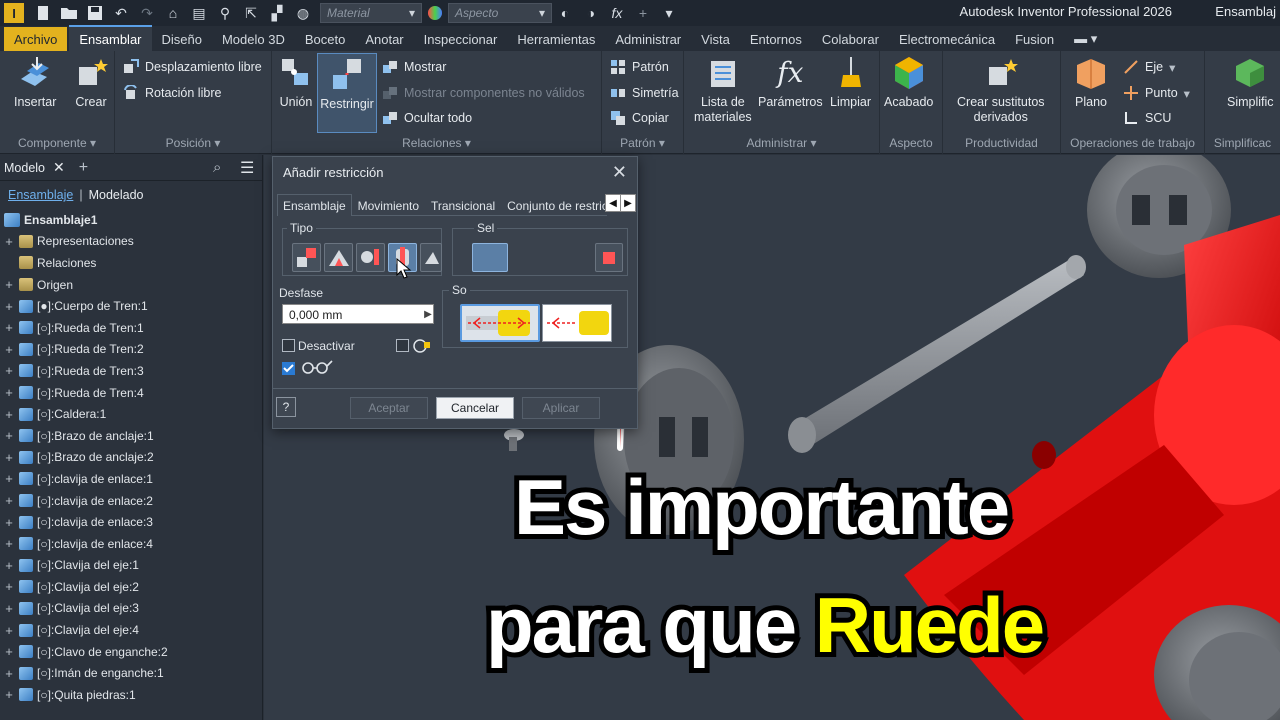 The width and height of the screenshot is (1280, 720). Describe the element at coordinates (428, 314) in the screenshot. I see `offset-arrow-icon: ▶` at that location.